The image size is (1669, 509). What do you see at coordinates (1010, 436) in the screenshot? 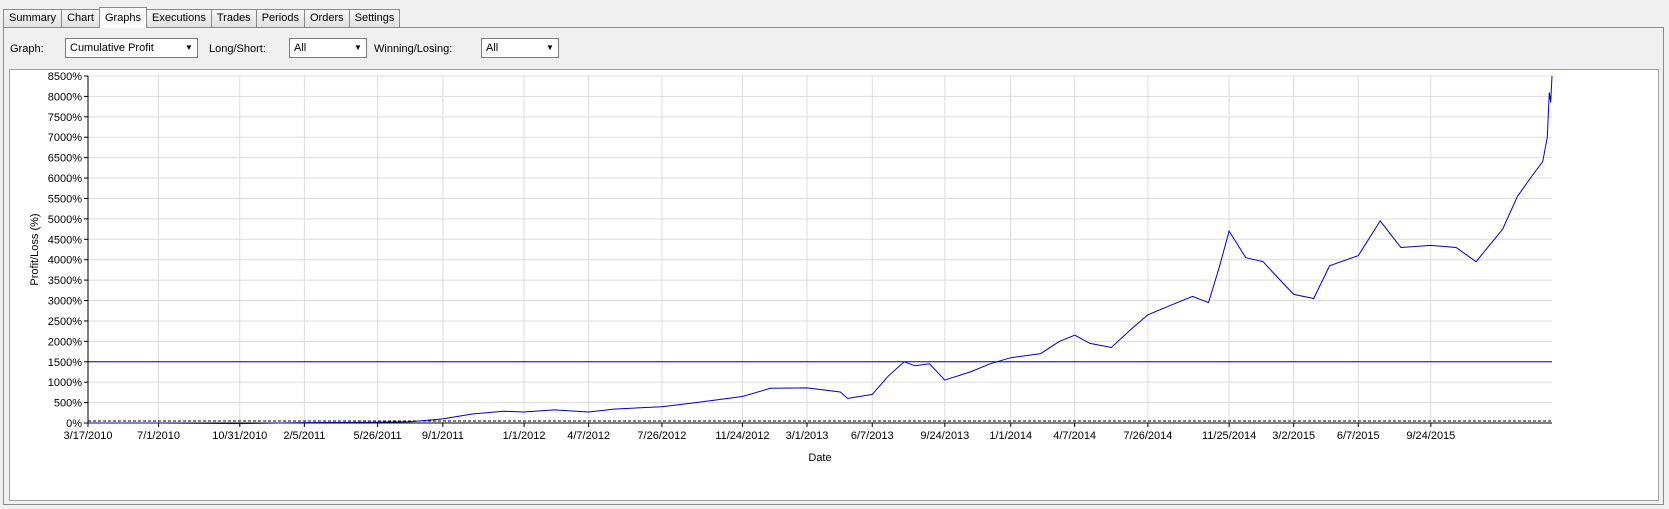
I see `x-tick-label: 1/1/2014` at bounding box center [1010, 436].